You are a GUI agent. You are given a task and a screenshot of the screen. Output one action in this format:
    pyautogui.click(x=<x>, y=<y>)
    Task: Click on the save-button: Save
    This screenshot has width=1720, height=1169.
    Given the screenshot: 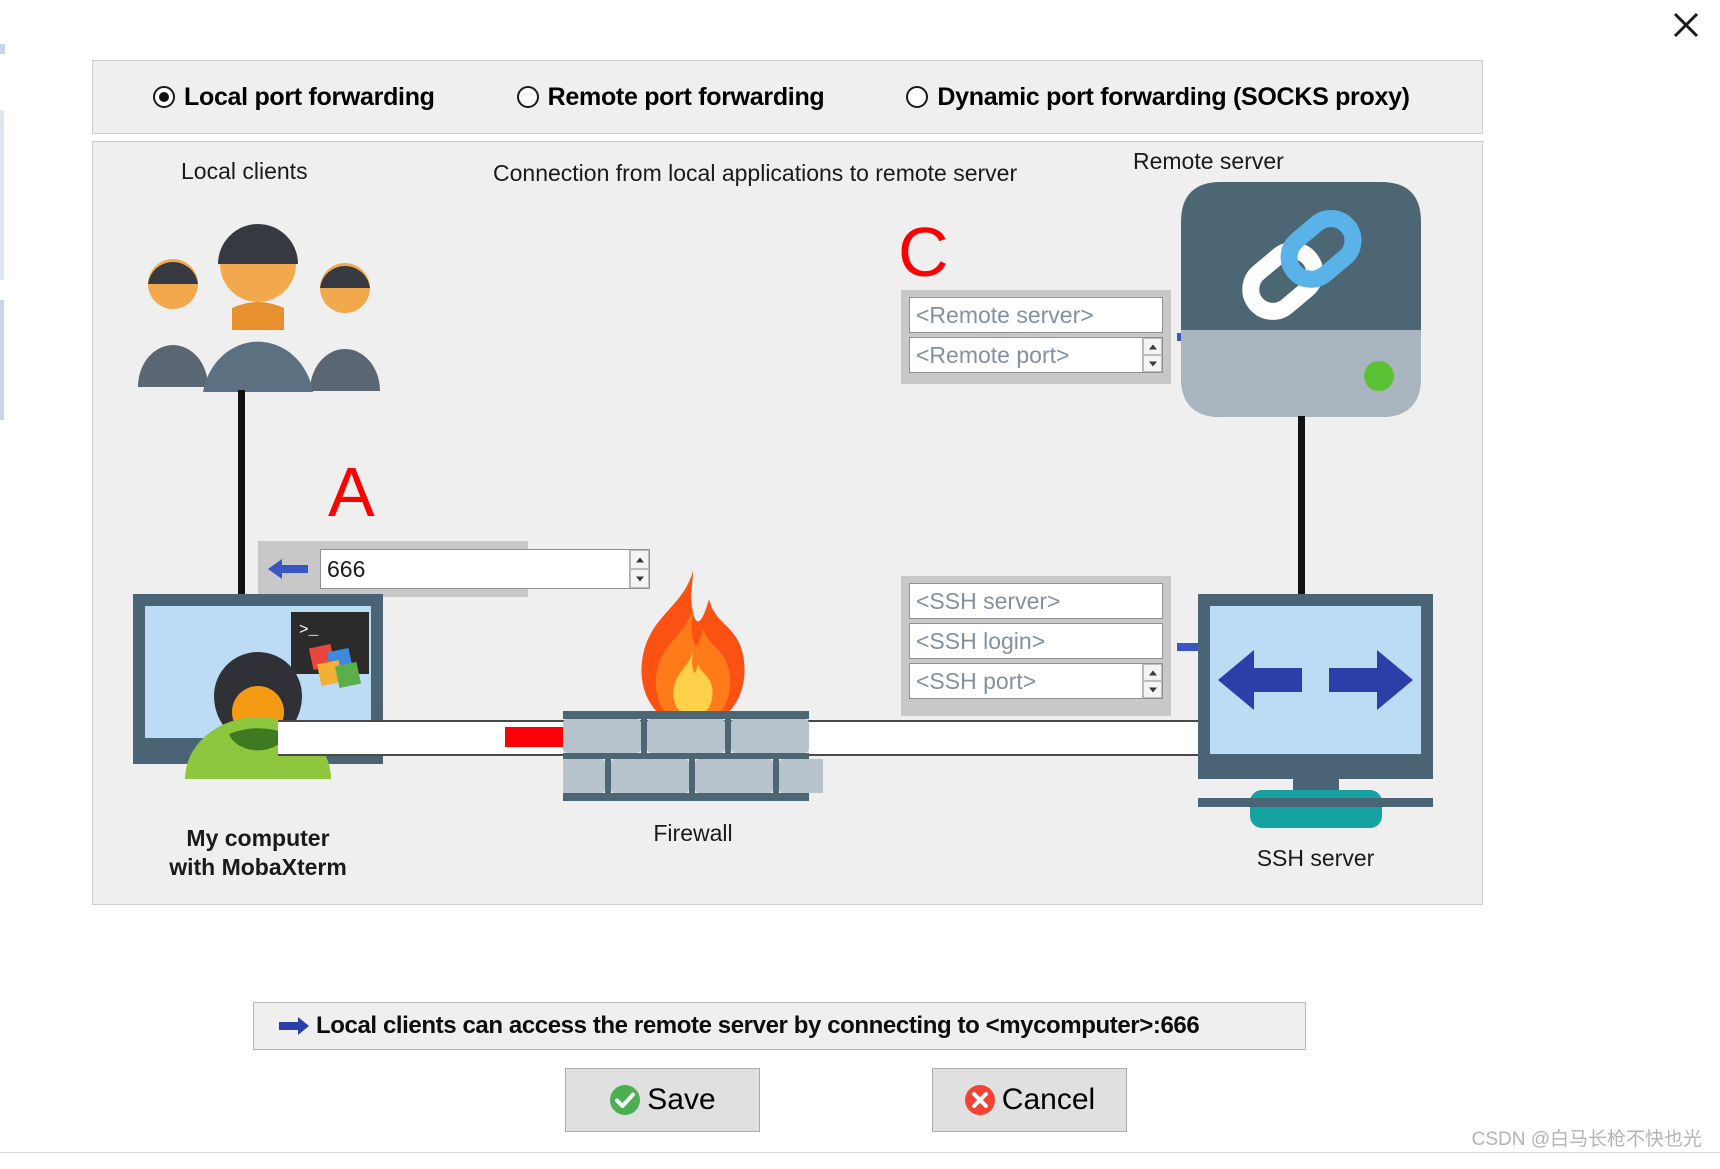 What is the action you would take?
    pyautogui.click(x=662, y=1100)
    